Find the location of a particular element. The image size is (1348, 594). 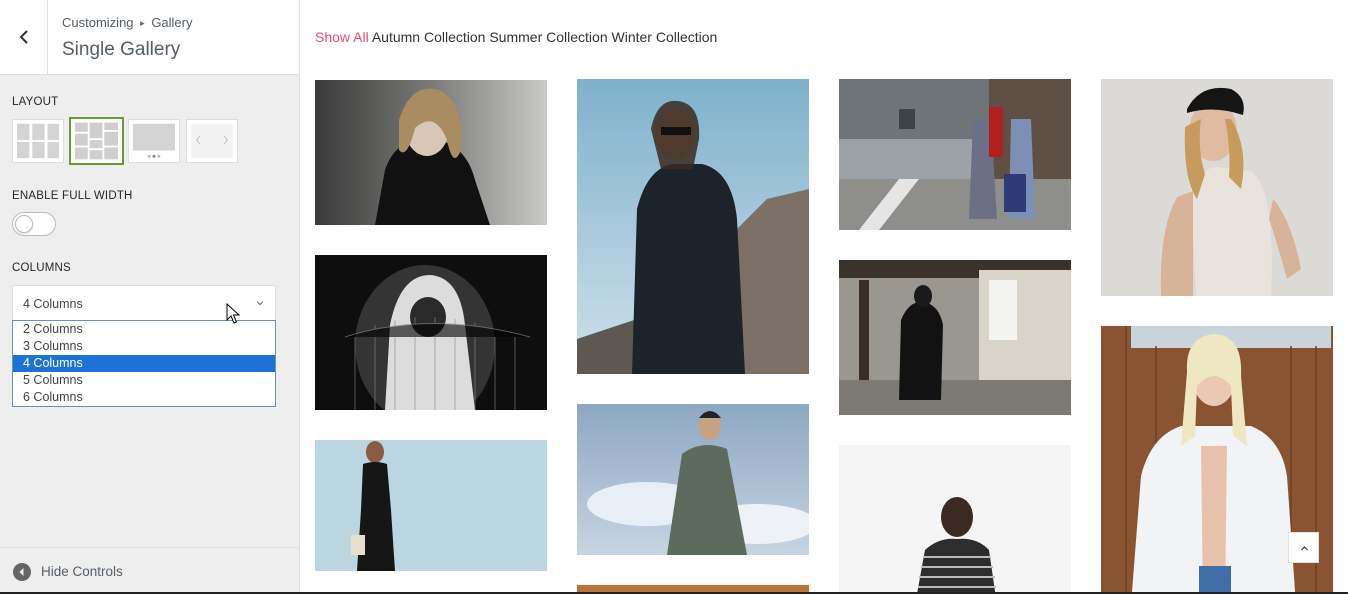

chevron-up-icon is located at coordinates (1304, 548).